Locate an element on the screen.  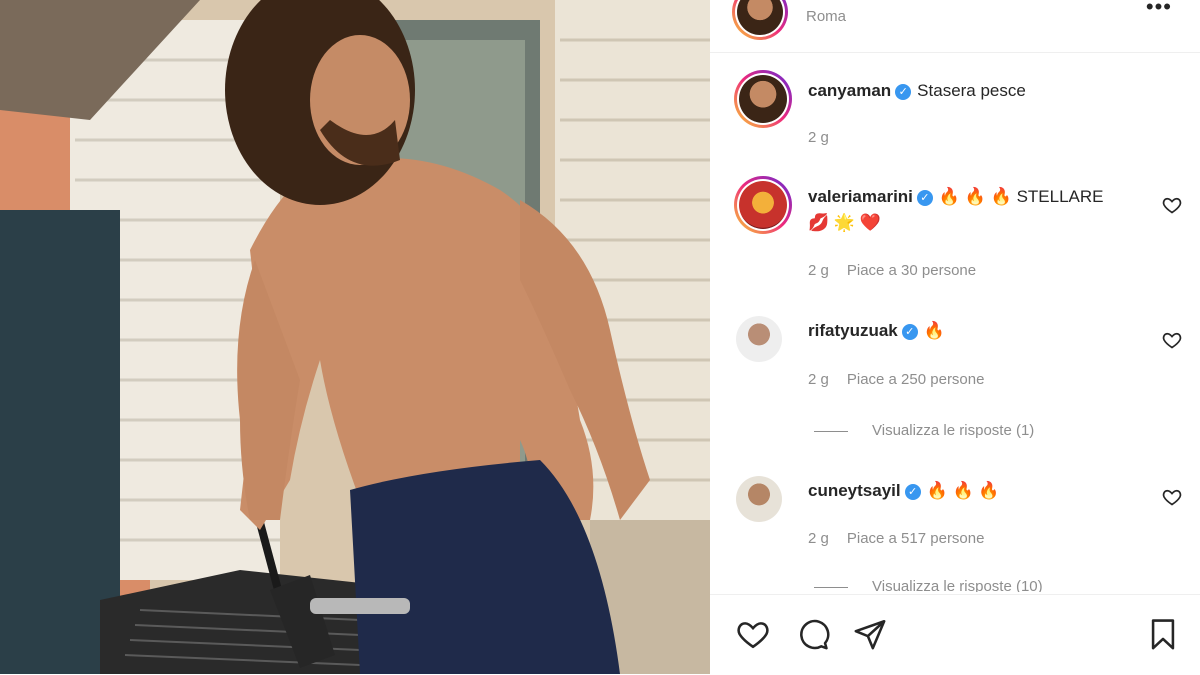
comment-likes: Piace a 250 persone is located at coordinates (916, 379).